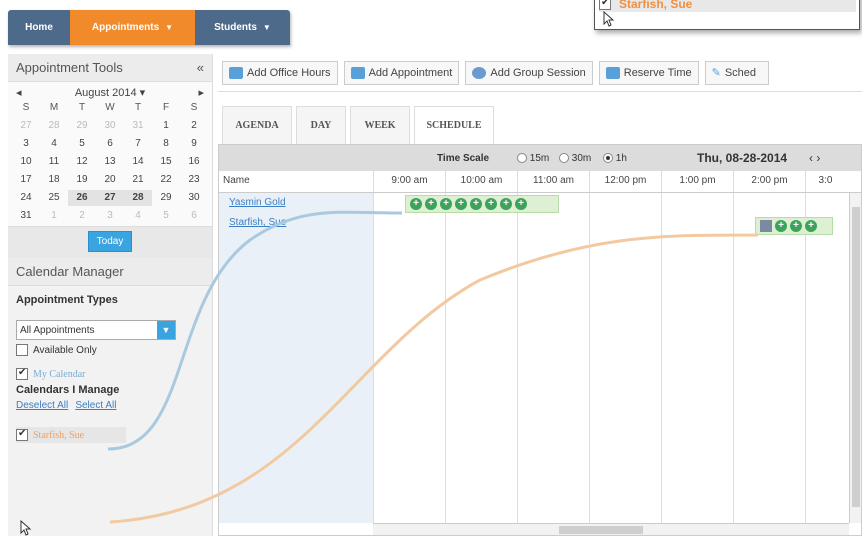  What do you see at coordinates (132, 27) in the screenshot?
I see `nav-appointments: Appointments ▼` at bounding box center [132, 27].